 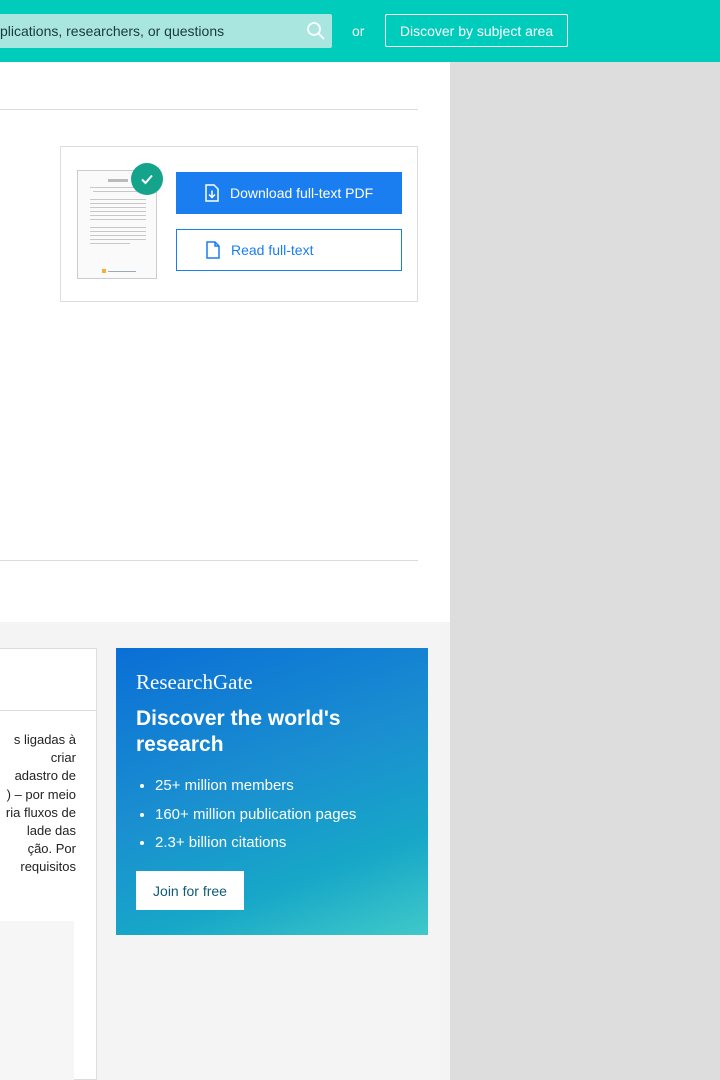 What do you see at coordinates (41, 794) in the screenshot?
I see `snippet-line: ) – por meio` at bounding box center [41, 794].